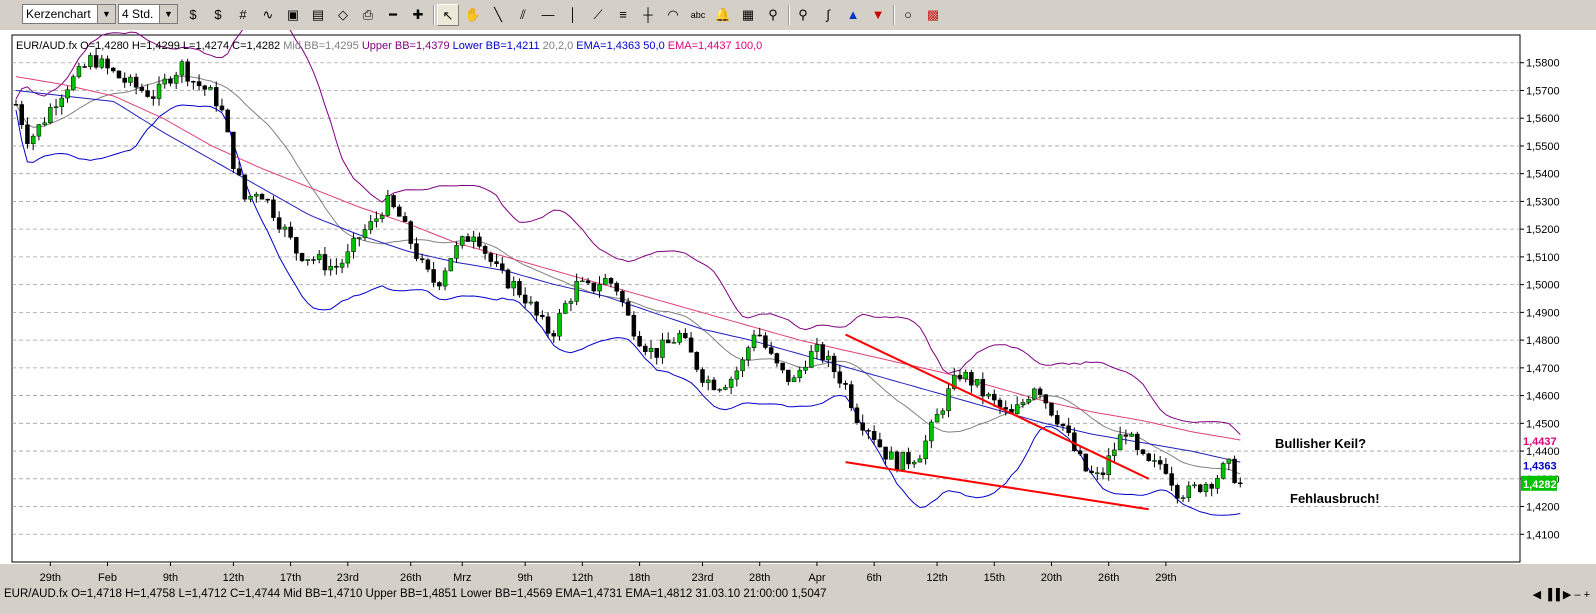 This screenshot has height=614, width=1596. Describe the element at coordinates (1587, 595) in the screenshot. I see `zoom-in-icon: +` at that location.